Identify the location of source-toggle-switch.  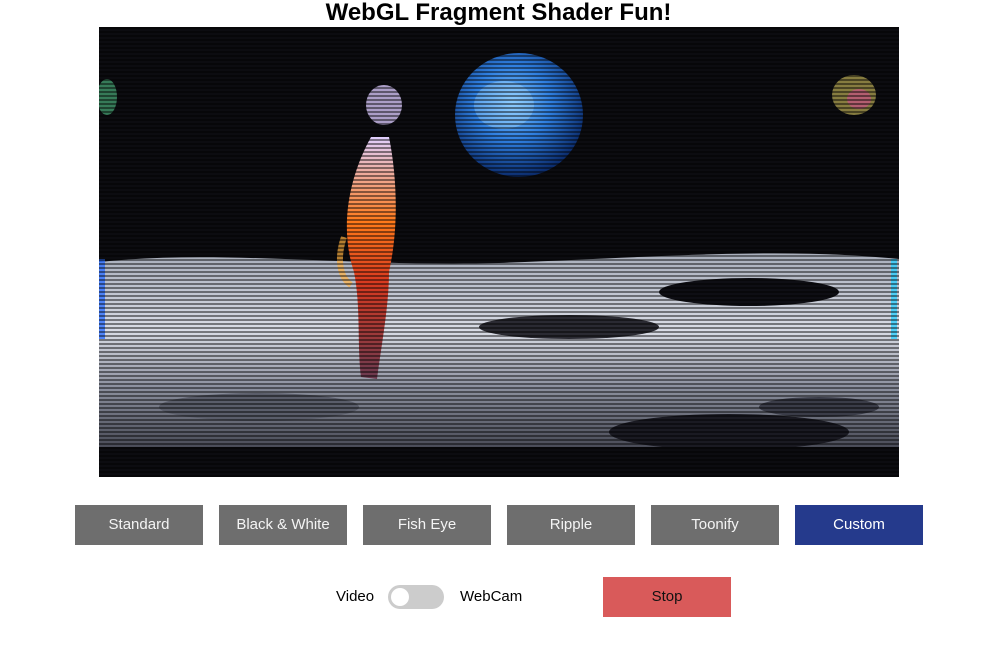
(416, 597).